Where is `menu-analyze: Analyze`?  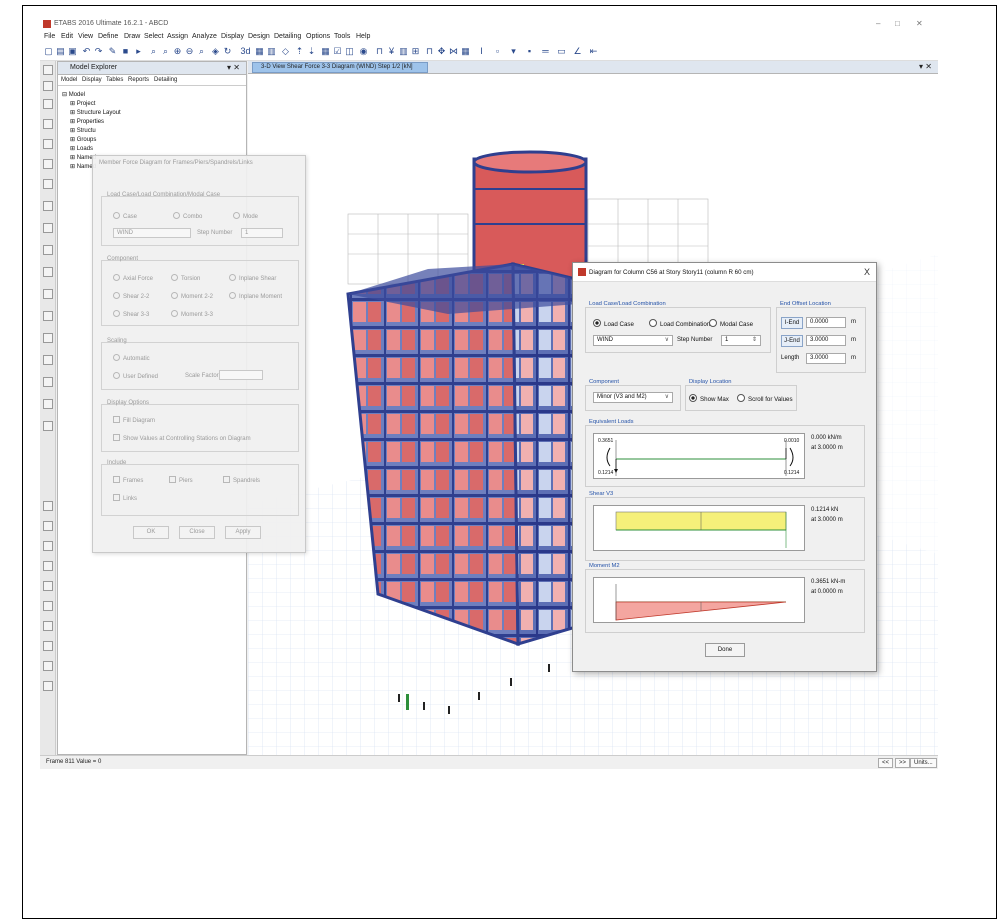 menu-analyze: Analyze is located at coordinates (204, 36).